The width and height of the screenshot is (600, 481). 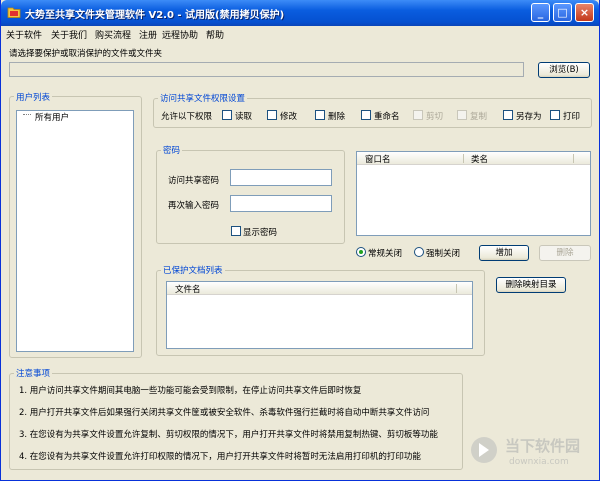 What do you see at coordinates (188, 289) in the screenshot?
I see `column-file-name: 文件名` at bounding box center [188, 289].